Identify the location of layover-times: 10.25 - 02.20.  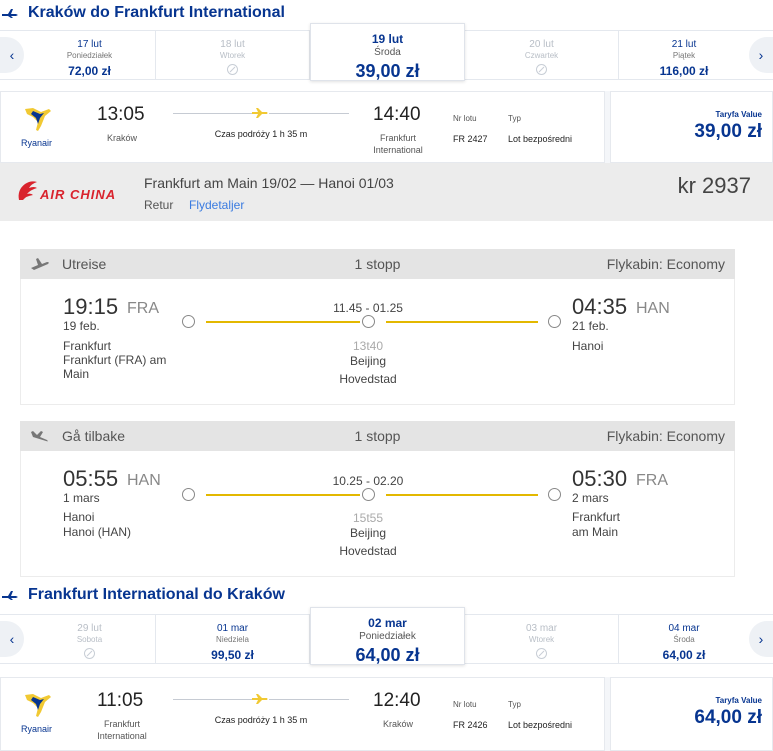
(368, 481).